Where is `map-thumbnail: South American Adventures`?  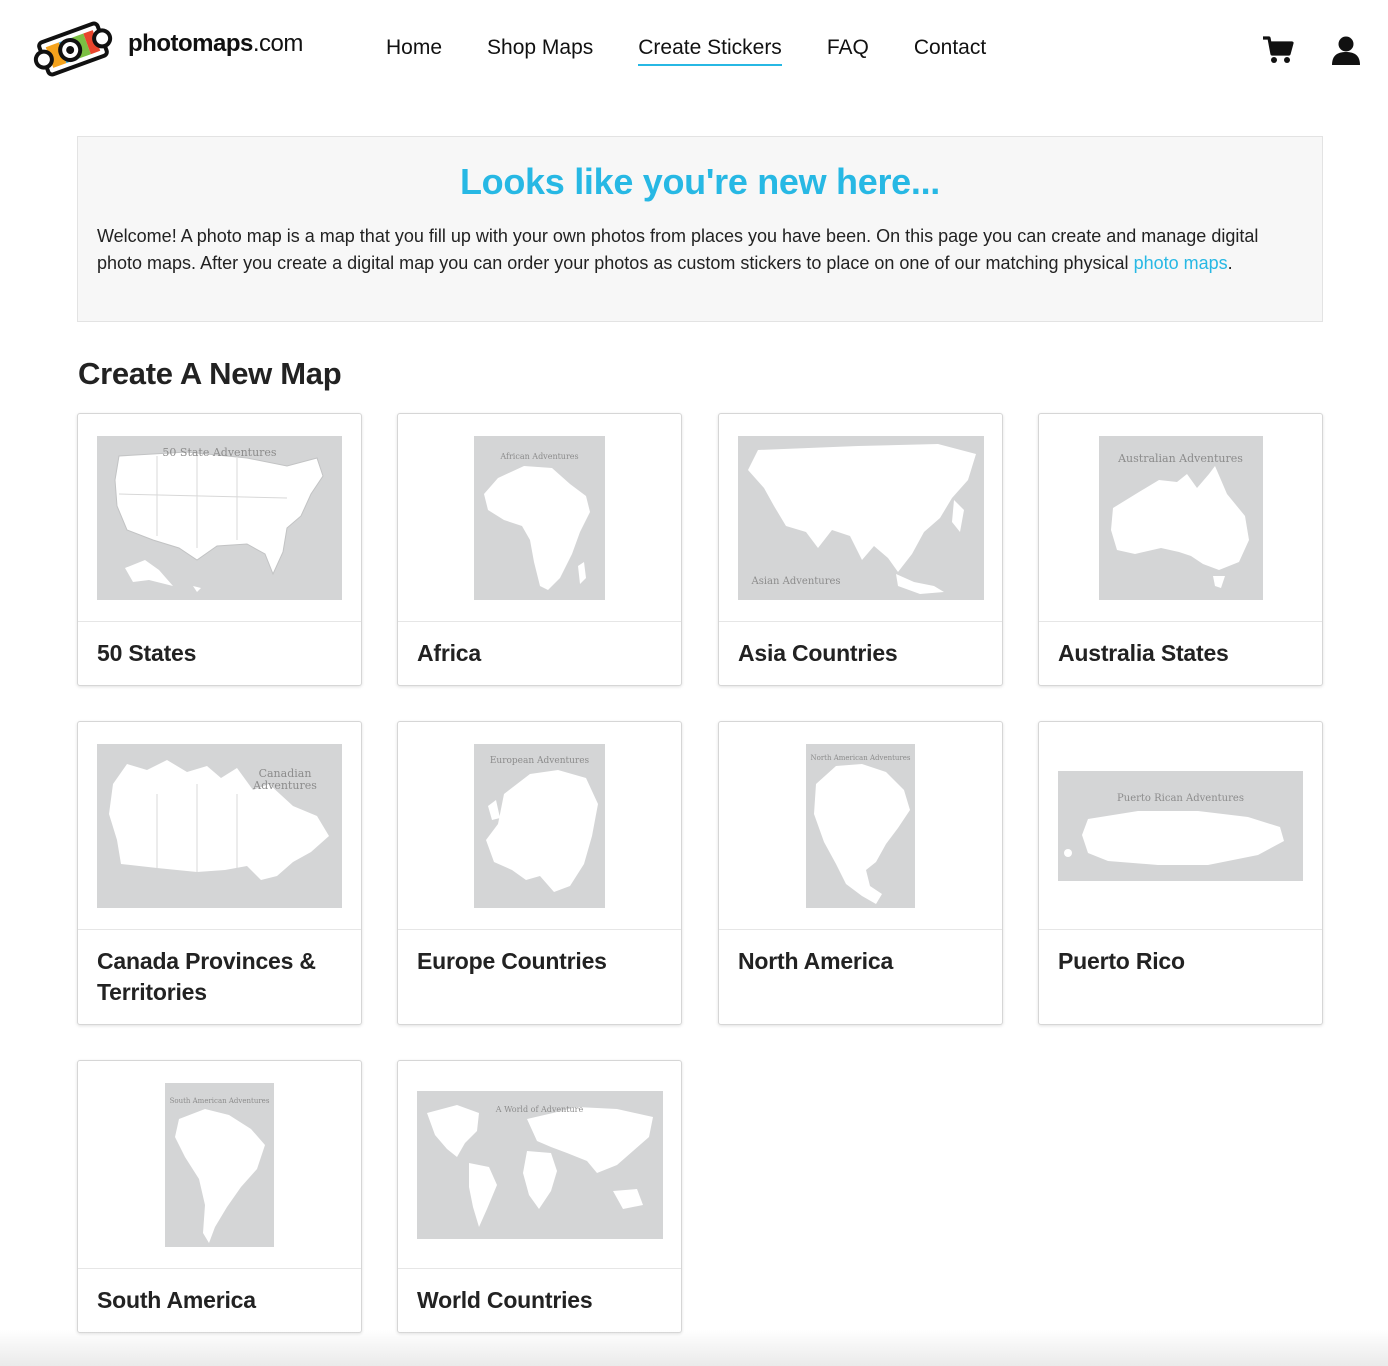
map-thumbnail: South American Adventures is located at coordinates (219, 1165).